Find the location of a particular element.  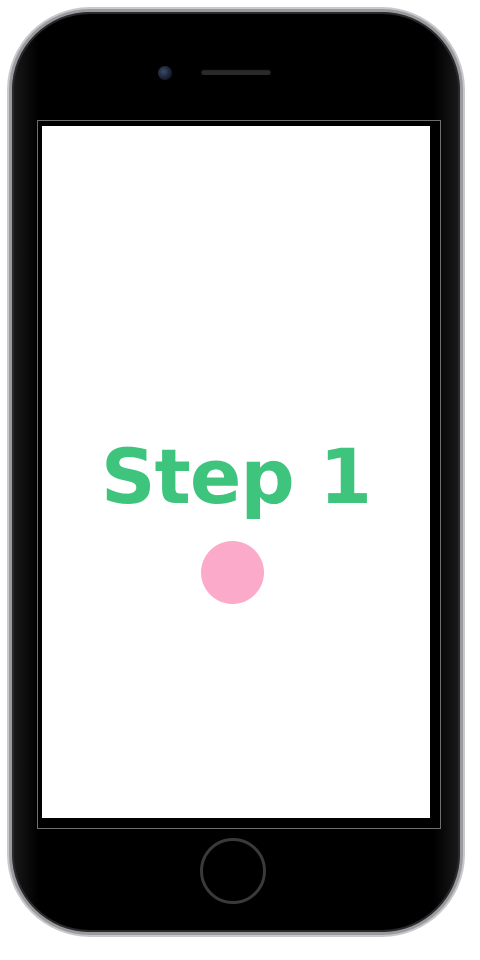

step-indicator-dot is located at coordinates (232, 572).